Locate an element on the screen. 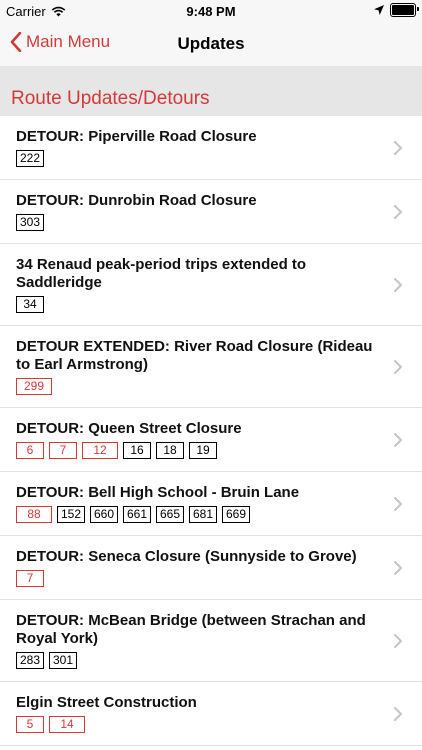 The height and width of the screenshot is (750, 422). route-badges: 7 is located at coordinates (199, 578).